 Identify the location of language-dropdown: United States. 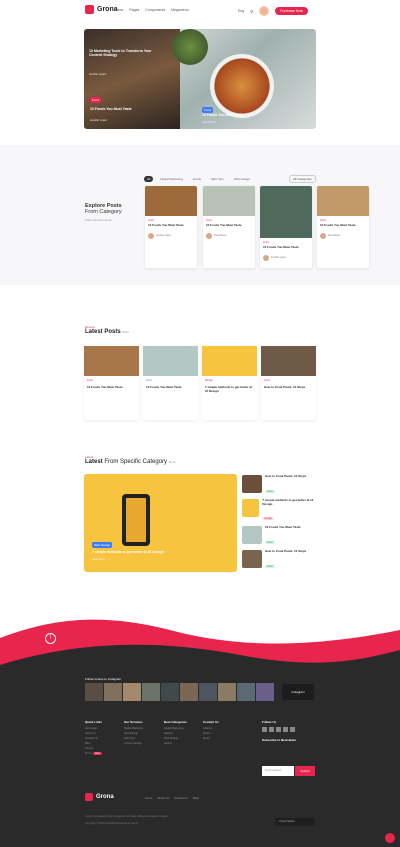
(295, 822).